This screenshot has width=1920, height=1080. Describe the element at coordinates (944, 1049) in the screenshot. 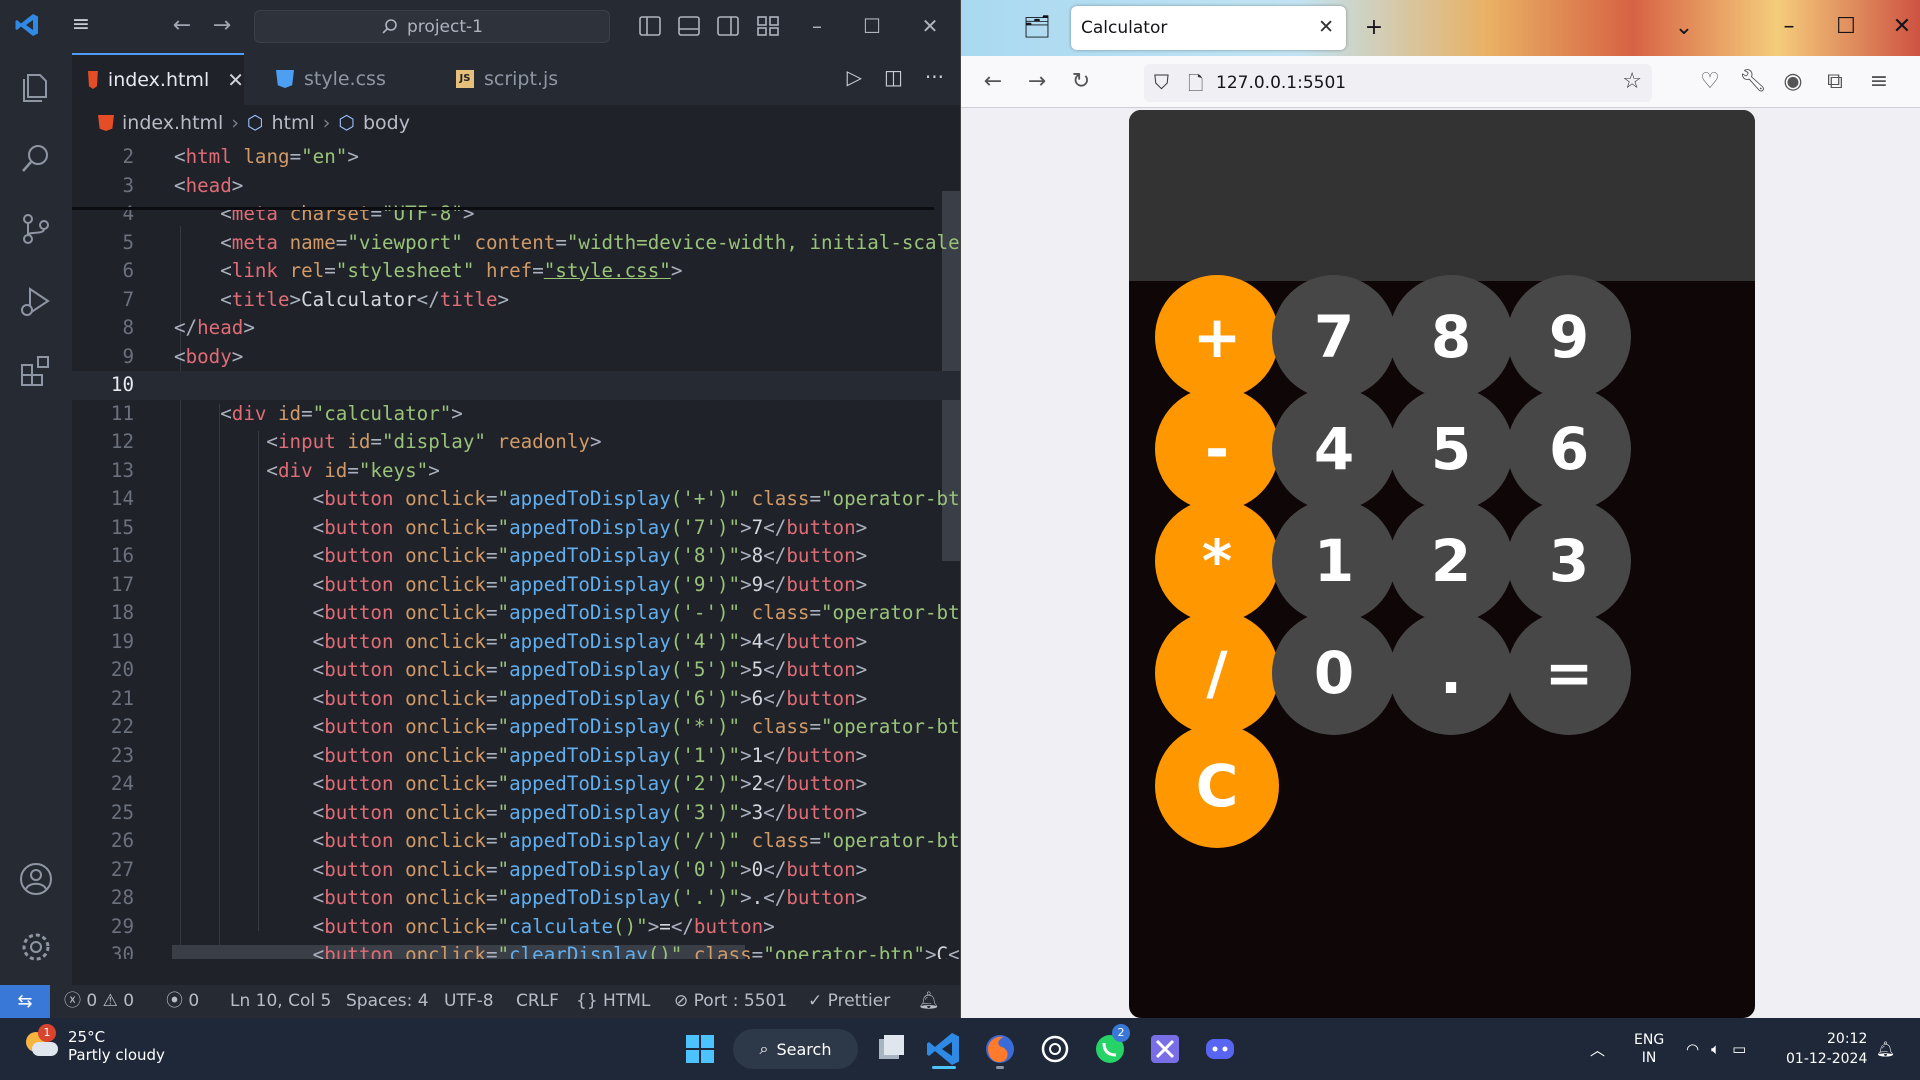

I see `vscode-taskbar-icon` at that location.